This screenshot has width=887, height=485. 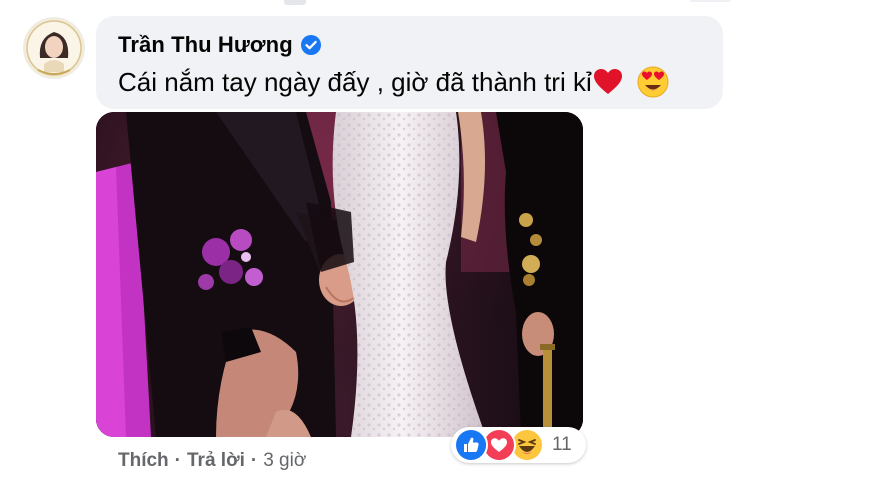 What do you see at coordinates (653, 82) in the screenshot?
I see `heart-eyes-emoji-icon` at bounding box center [653, 82].